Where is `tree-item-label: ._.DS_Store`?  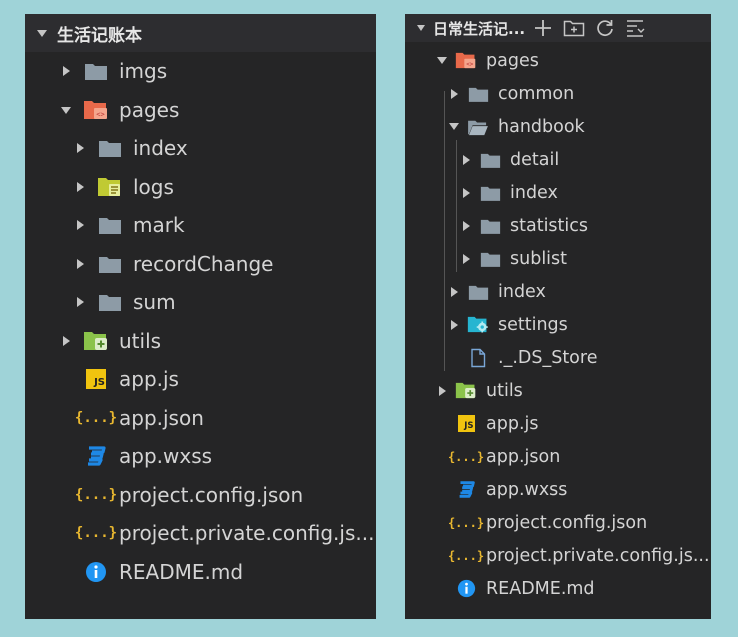 tree-item-label: ._.DS_Store is located at coordinates (548, 357).